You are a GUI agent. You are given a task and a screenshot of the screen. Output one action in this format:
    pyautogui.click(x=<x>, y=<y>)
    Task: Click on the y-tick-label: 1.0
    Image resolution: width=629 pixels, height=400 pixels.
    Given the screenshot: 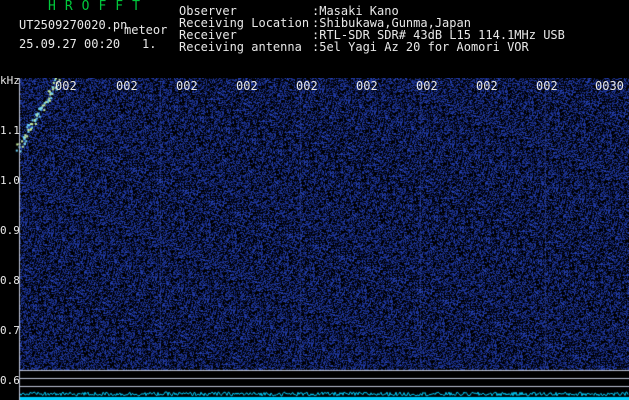 What is the action you would take?
    pyautogui.click(x=10, y=180)
    